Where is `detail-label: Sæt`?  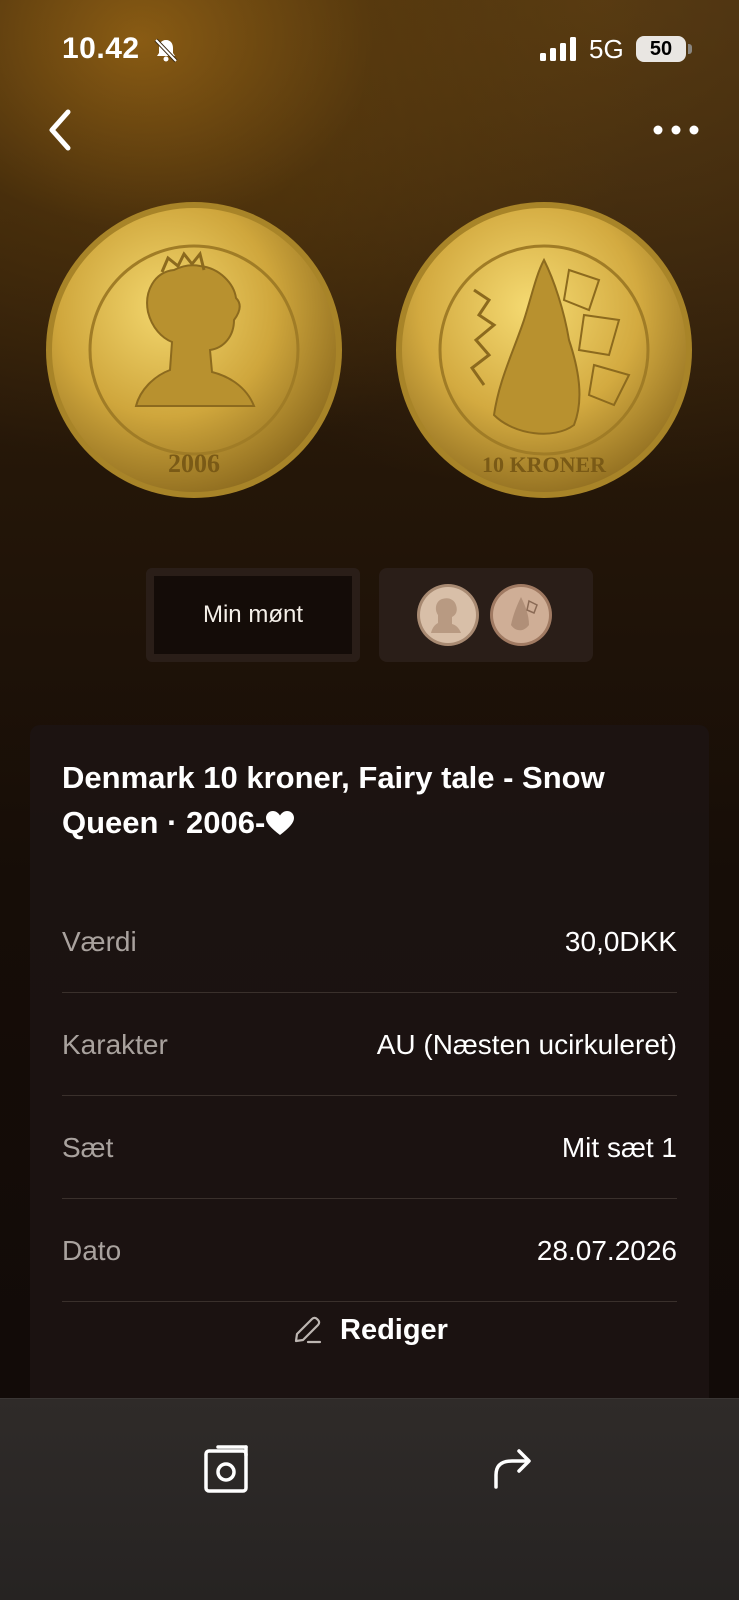 detail-label: Sæt is located at coordinates (88, 1147).